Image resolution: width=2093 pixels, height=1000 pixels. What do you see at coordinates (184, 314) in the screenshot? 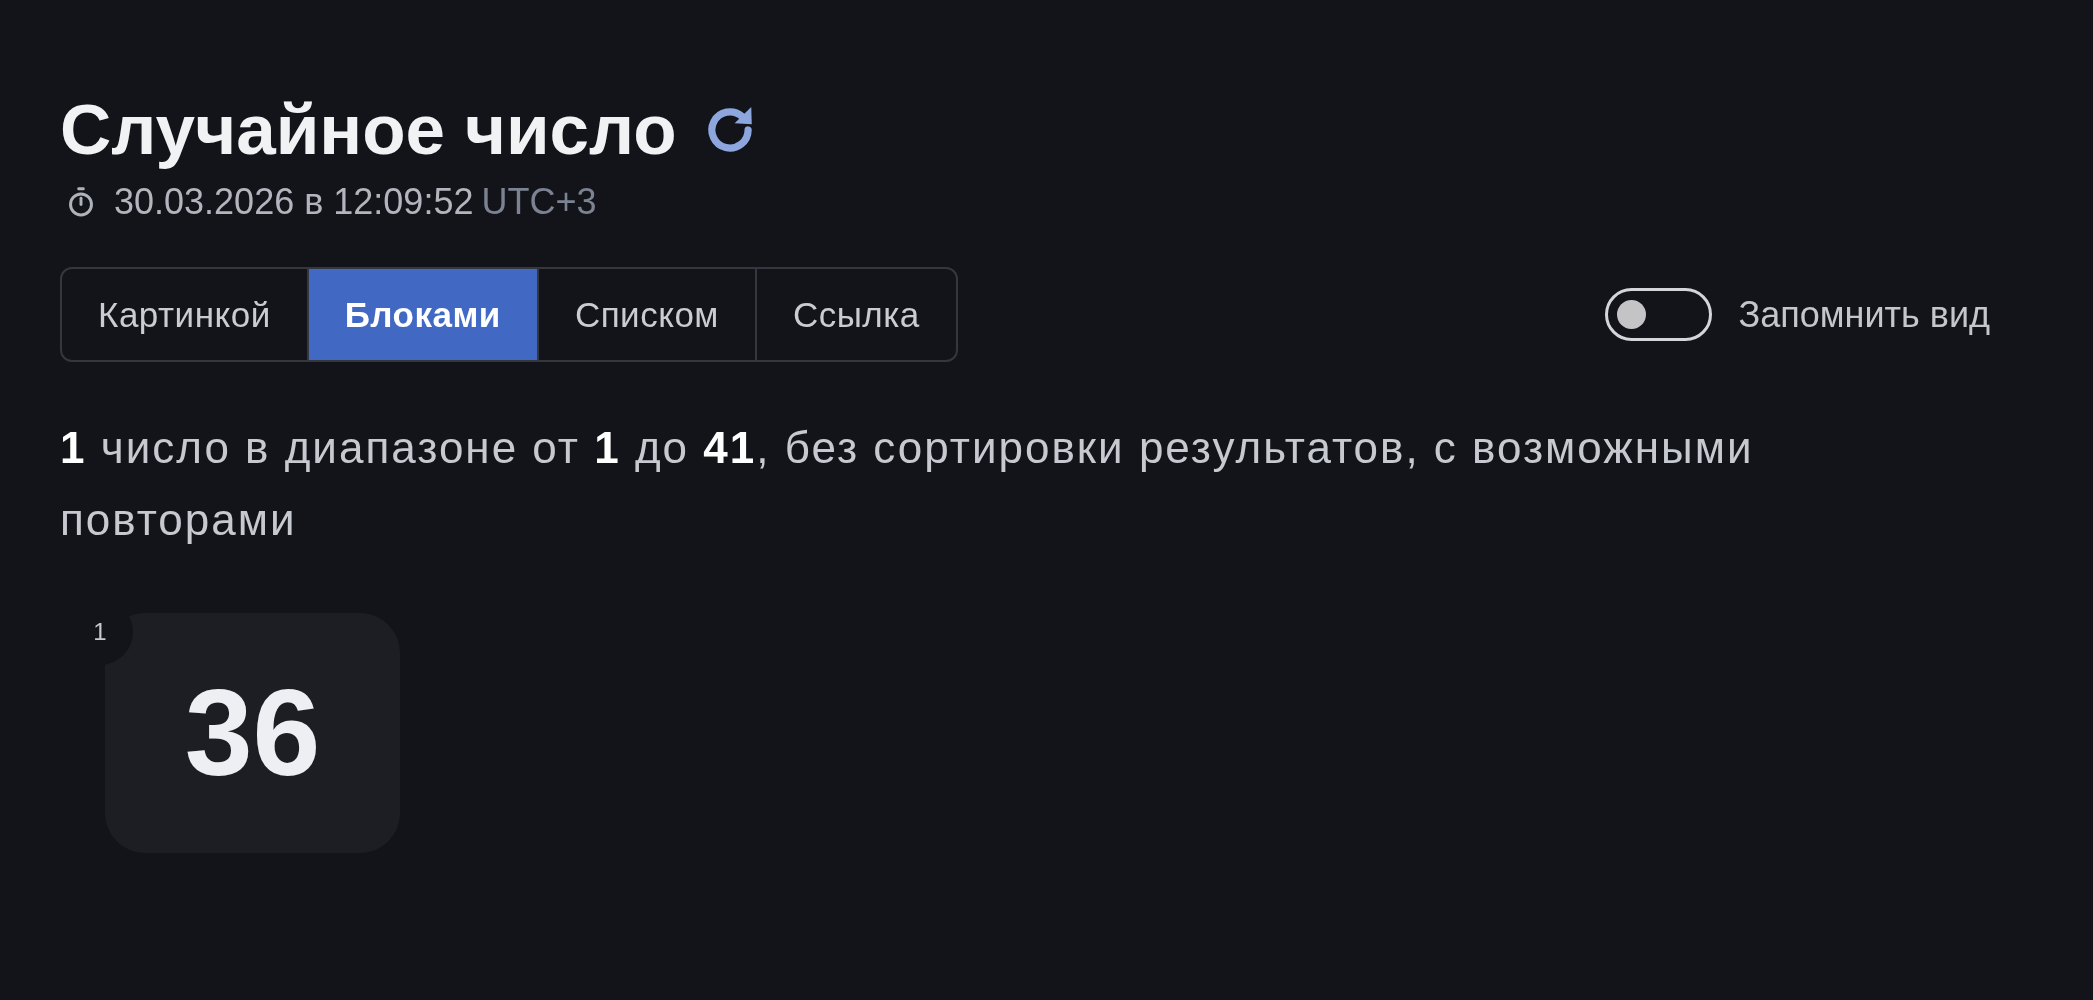
I see `view-tab: Картинкой` at bounding box center [184, 314].